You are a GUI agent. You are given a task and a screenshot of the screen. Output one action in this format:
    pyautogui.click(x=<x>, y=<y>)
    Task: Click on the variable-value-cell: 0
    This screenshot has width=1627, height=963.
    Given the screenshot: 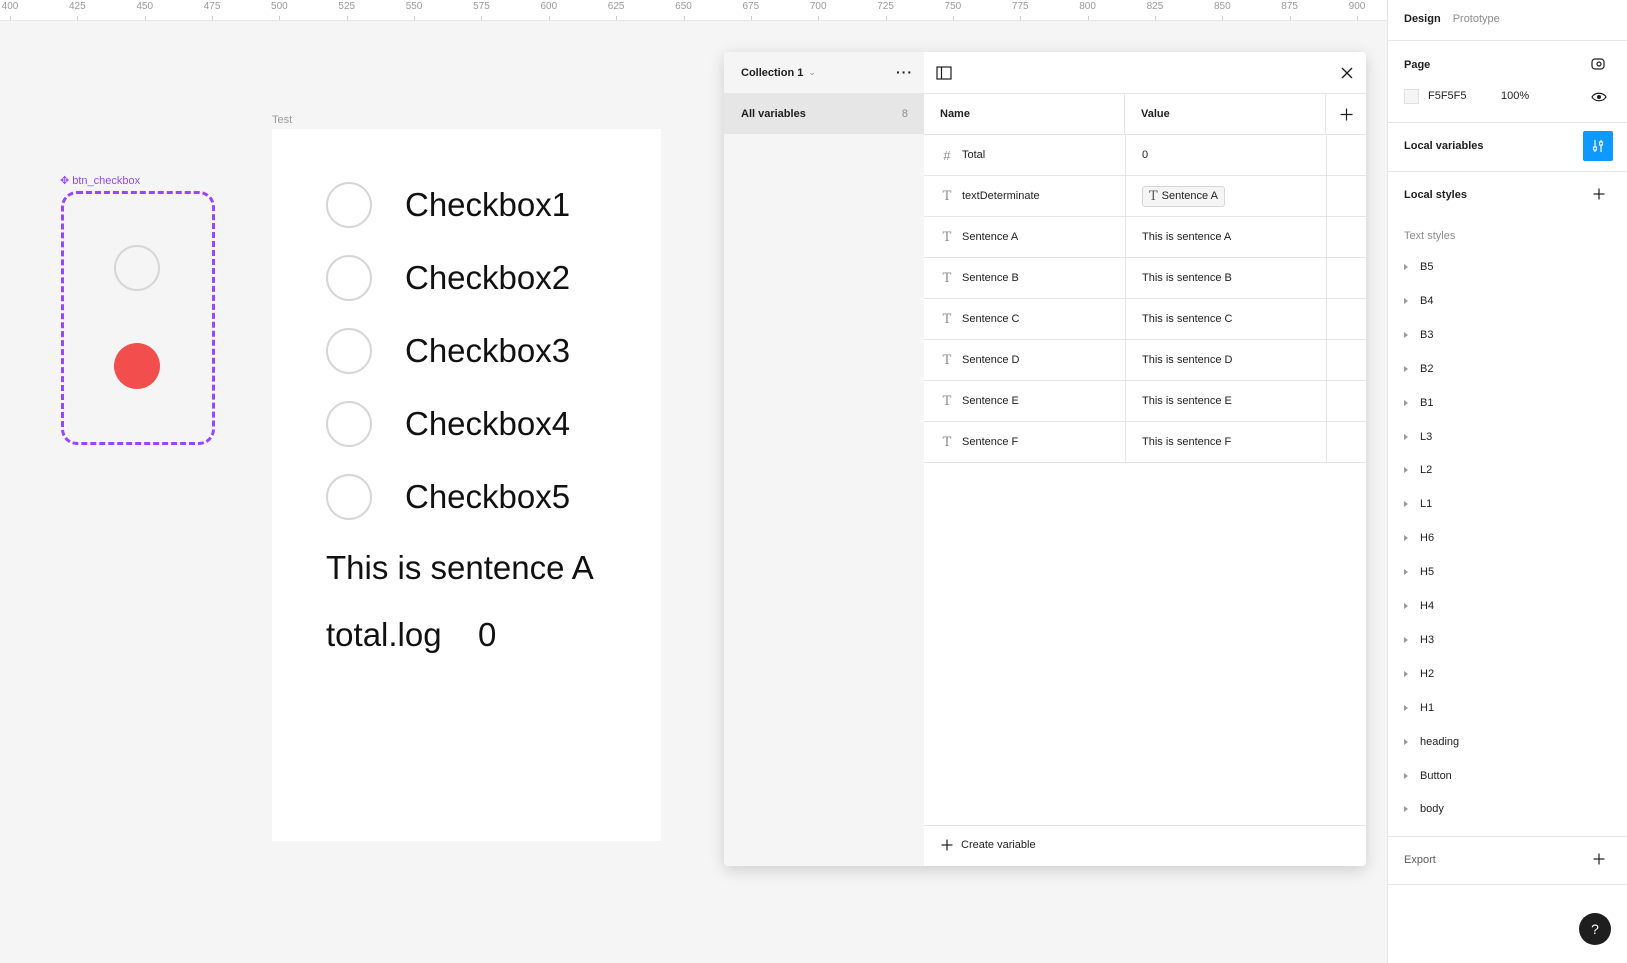 What is the action you would take?
    pyautogui.click(x=1234, y=155)
    